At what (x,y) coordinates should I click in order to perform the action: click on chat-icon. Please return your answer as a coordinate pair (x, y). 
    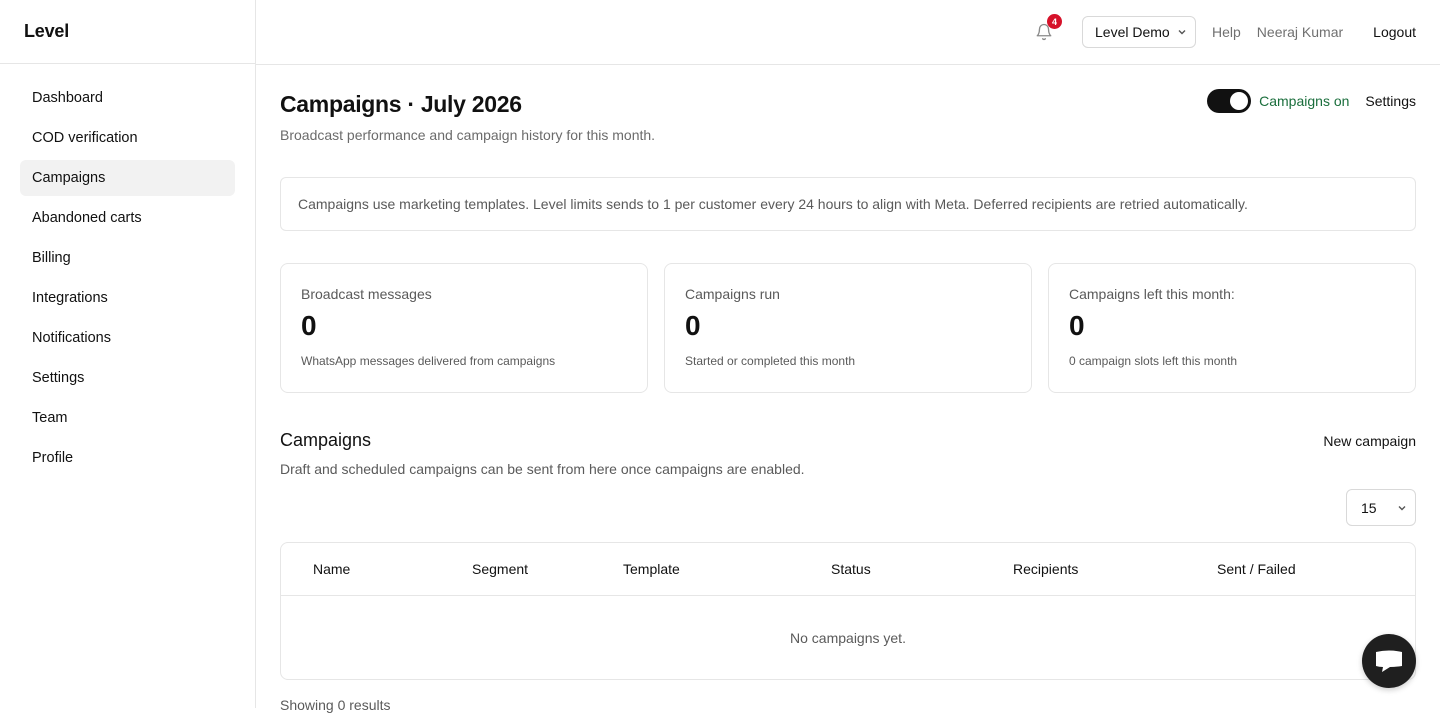
    Looking at the image, I should click on (1389, 661).